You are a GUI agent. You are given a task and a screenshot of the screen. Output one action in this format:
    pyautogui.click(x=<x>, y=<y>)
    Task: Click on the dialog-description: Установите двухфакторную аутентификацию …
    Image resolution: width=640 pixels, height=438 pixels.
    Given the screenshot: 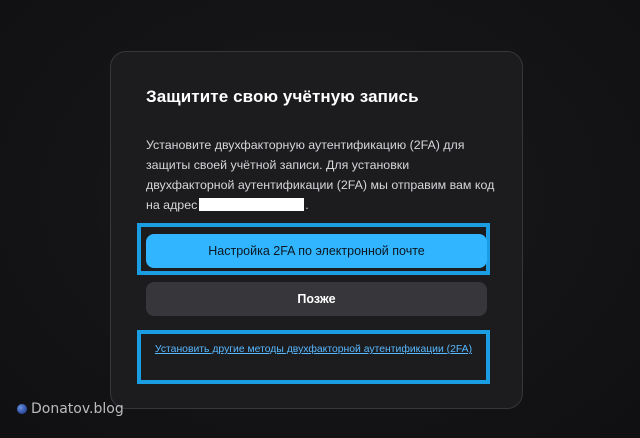 What is the action you would take?
    pyautogui.click(x=321, y=175)
    